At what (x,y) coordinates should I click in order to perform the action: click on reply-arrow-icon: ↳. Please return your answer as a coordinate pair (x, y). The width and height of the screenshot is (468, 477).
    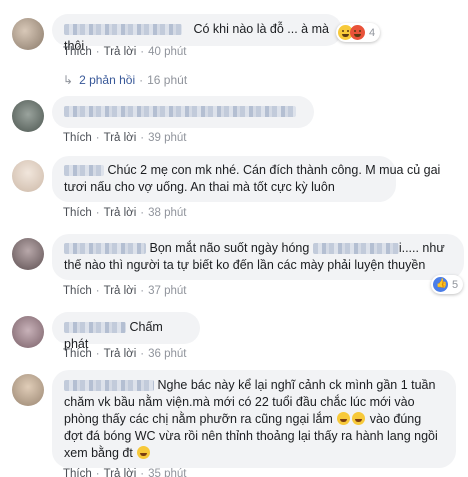
    Looking at the image, I should click on (68, 80).